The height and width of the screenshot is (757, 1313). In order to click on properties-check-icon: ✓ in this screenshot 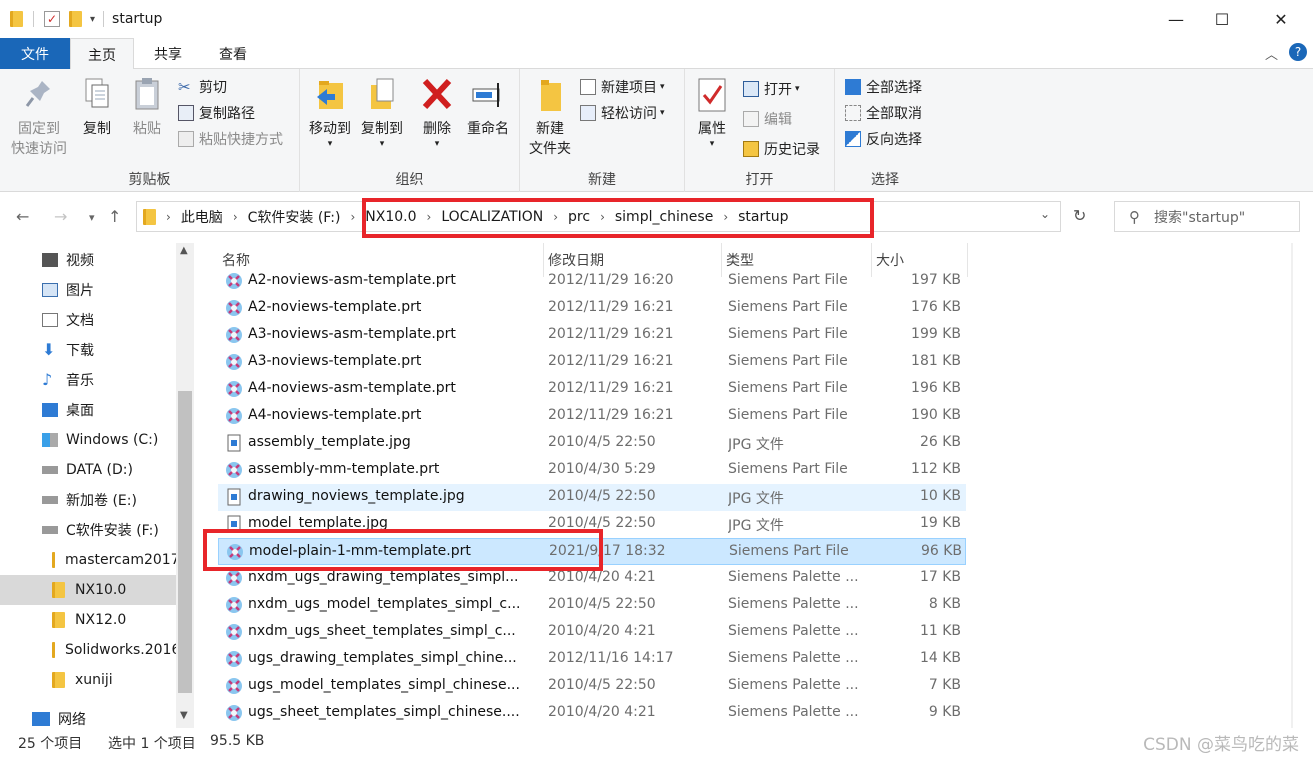, I will do `click(52, 19)`.